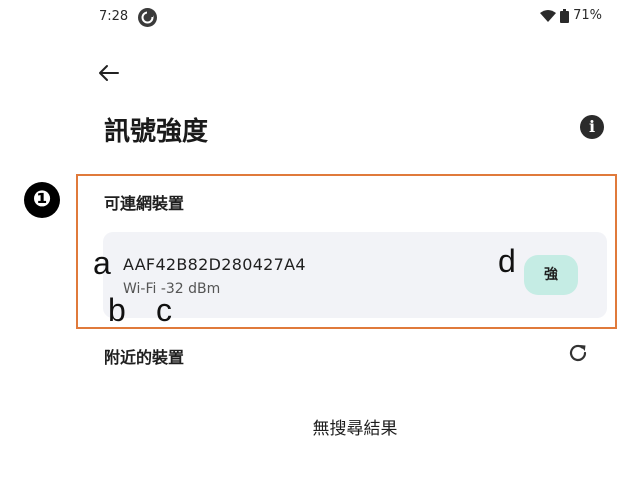 The image size is (636, 483). I want to click on status-indicators: 71%, so click(571, 15).